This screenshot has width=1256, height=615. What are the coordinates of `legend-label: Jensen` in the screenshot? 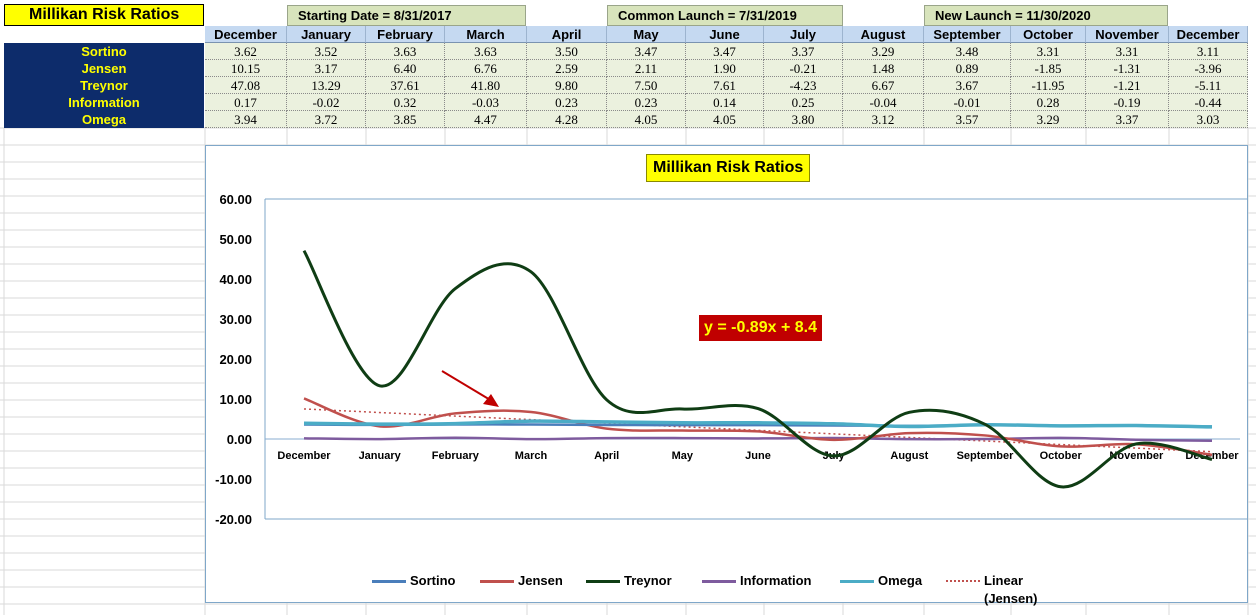 It's located at (540, 580).